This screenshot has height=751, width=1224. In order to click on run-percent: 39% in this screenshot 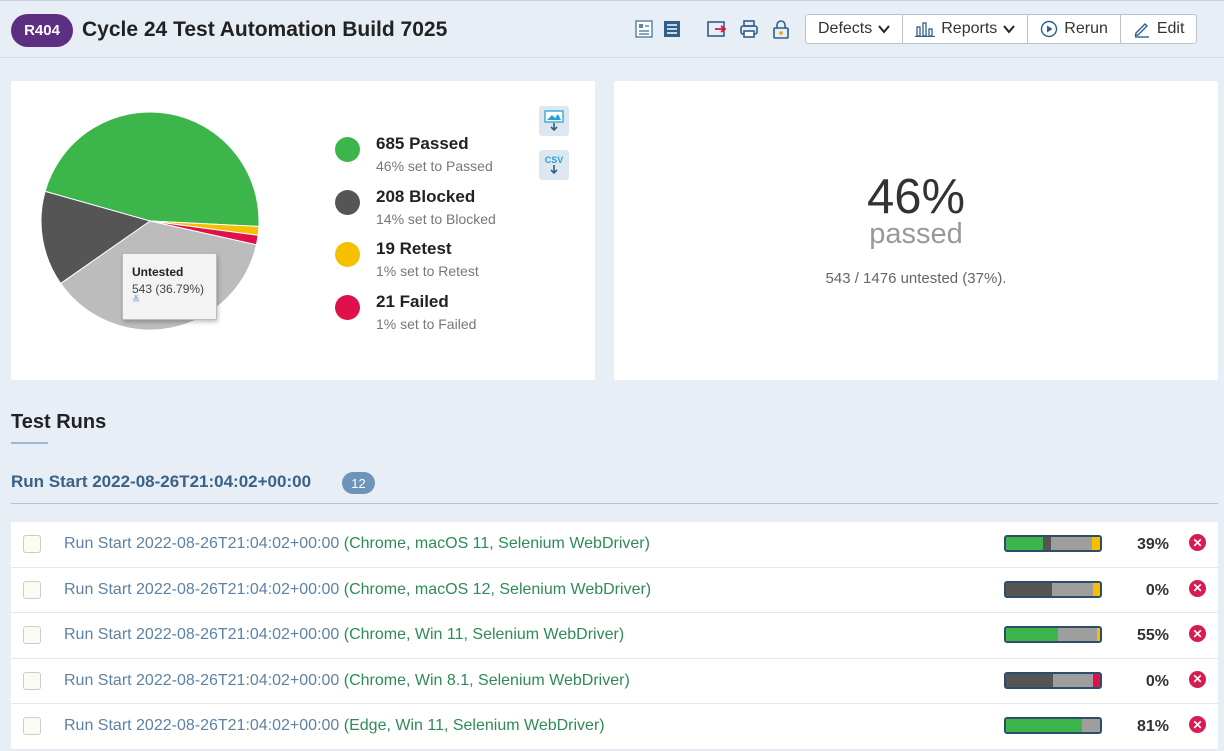, I will do `click(1152, 544)`.